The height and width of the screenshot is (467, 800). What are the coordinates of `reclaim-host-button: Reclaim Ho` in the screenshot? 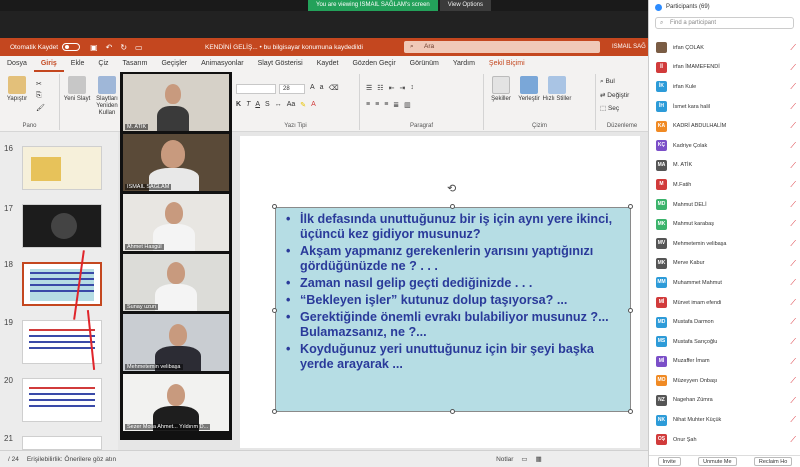 It's located at (773, 461).